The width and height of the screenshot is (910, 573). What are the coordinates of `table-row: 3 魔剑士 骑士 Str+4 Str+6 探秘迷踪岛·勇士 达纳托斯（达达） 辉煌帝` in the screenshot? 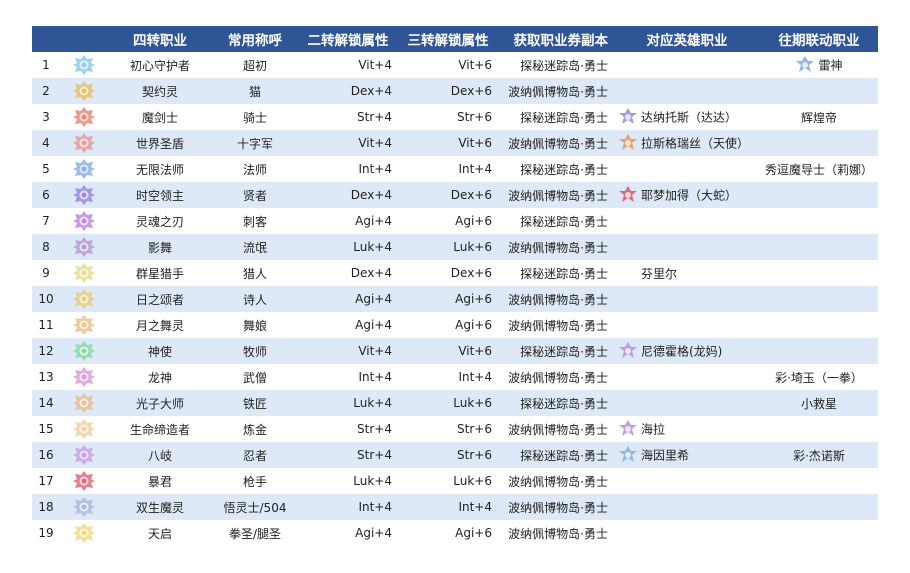 It's located at (455, 117).